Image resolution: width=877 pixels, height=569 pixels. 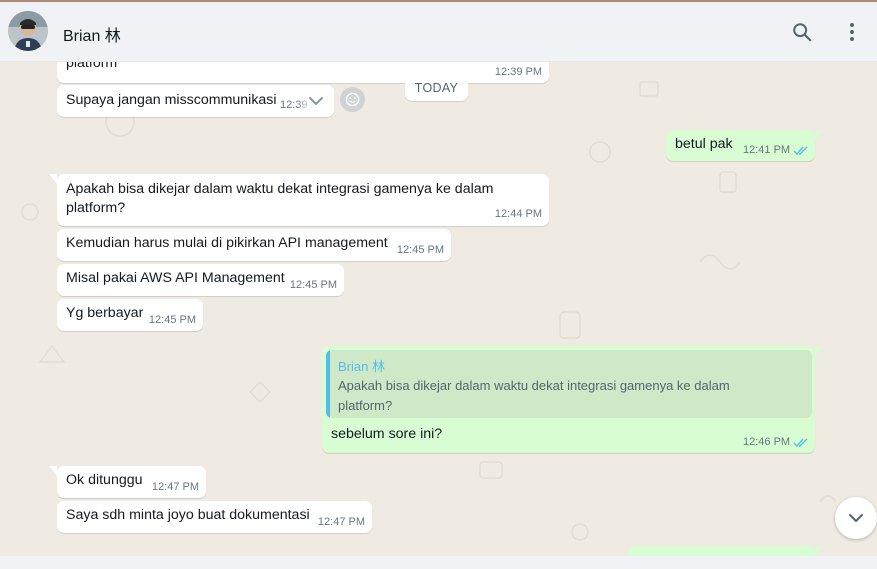 I want to click on message-incoming: Misal pakai AWS API Management 12:45 PM, so click(x=200, y=280).